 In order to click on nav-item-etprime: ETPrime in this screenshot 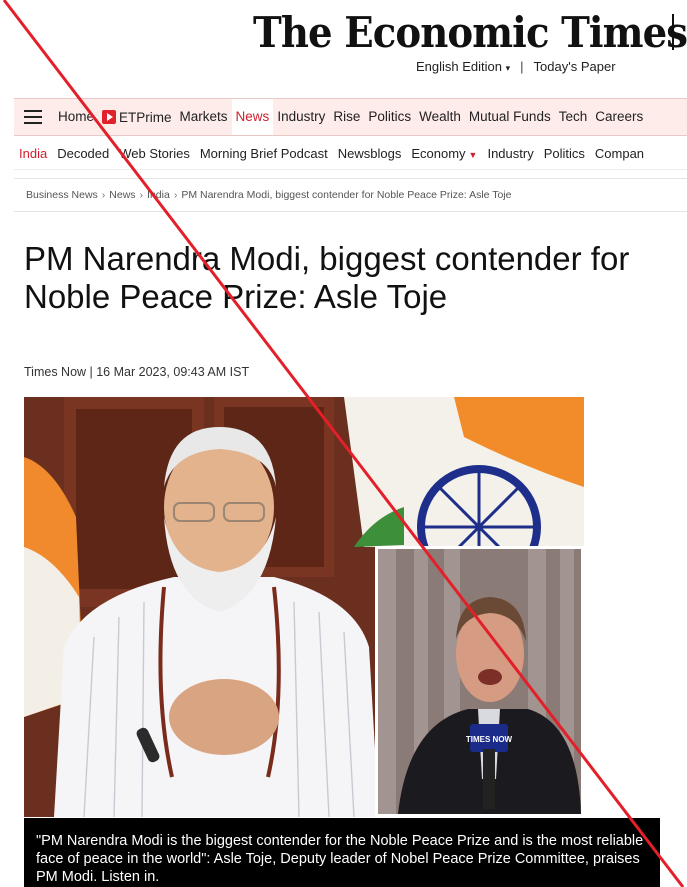, I will do `click(137, 117)`.